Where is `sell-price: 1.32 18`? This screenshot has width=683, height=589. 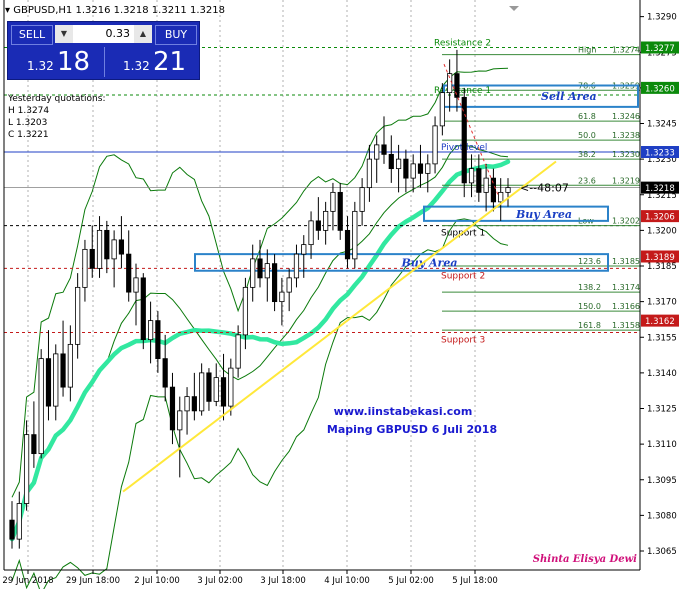
sell-price: 1.32 18 is located at coordinates (56, 62).